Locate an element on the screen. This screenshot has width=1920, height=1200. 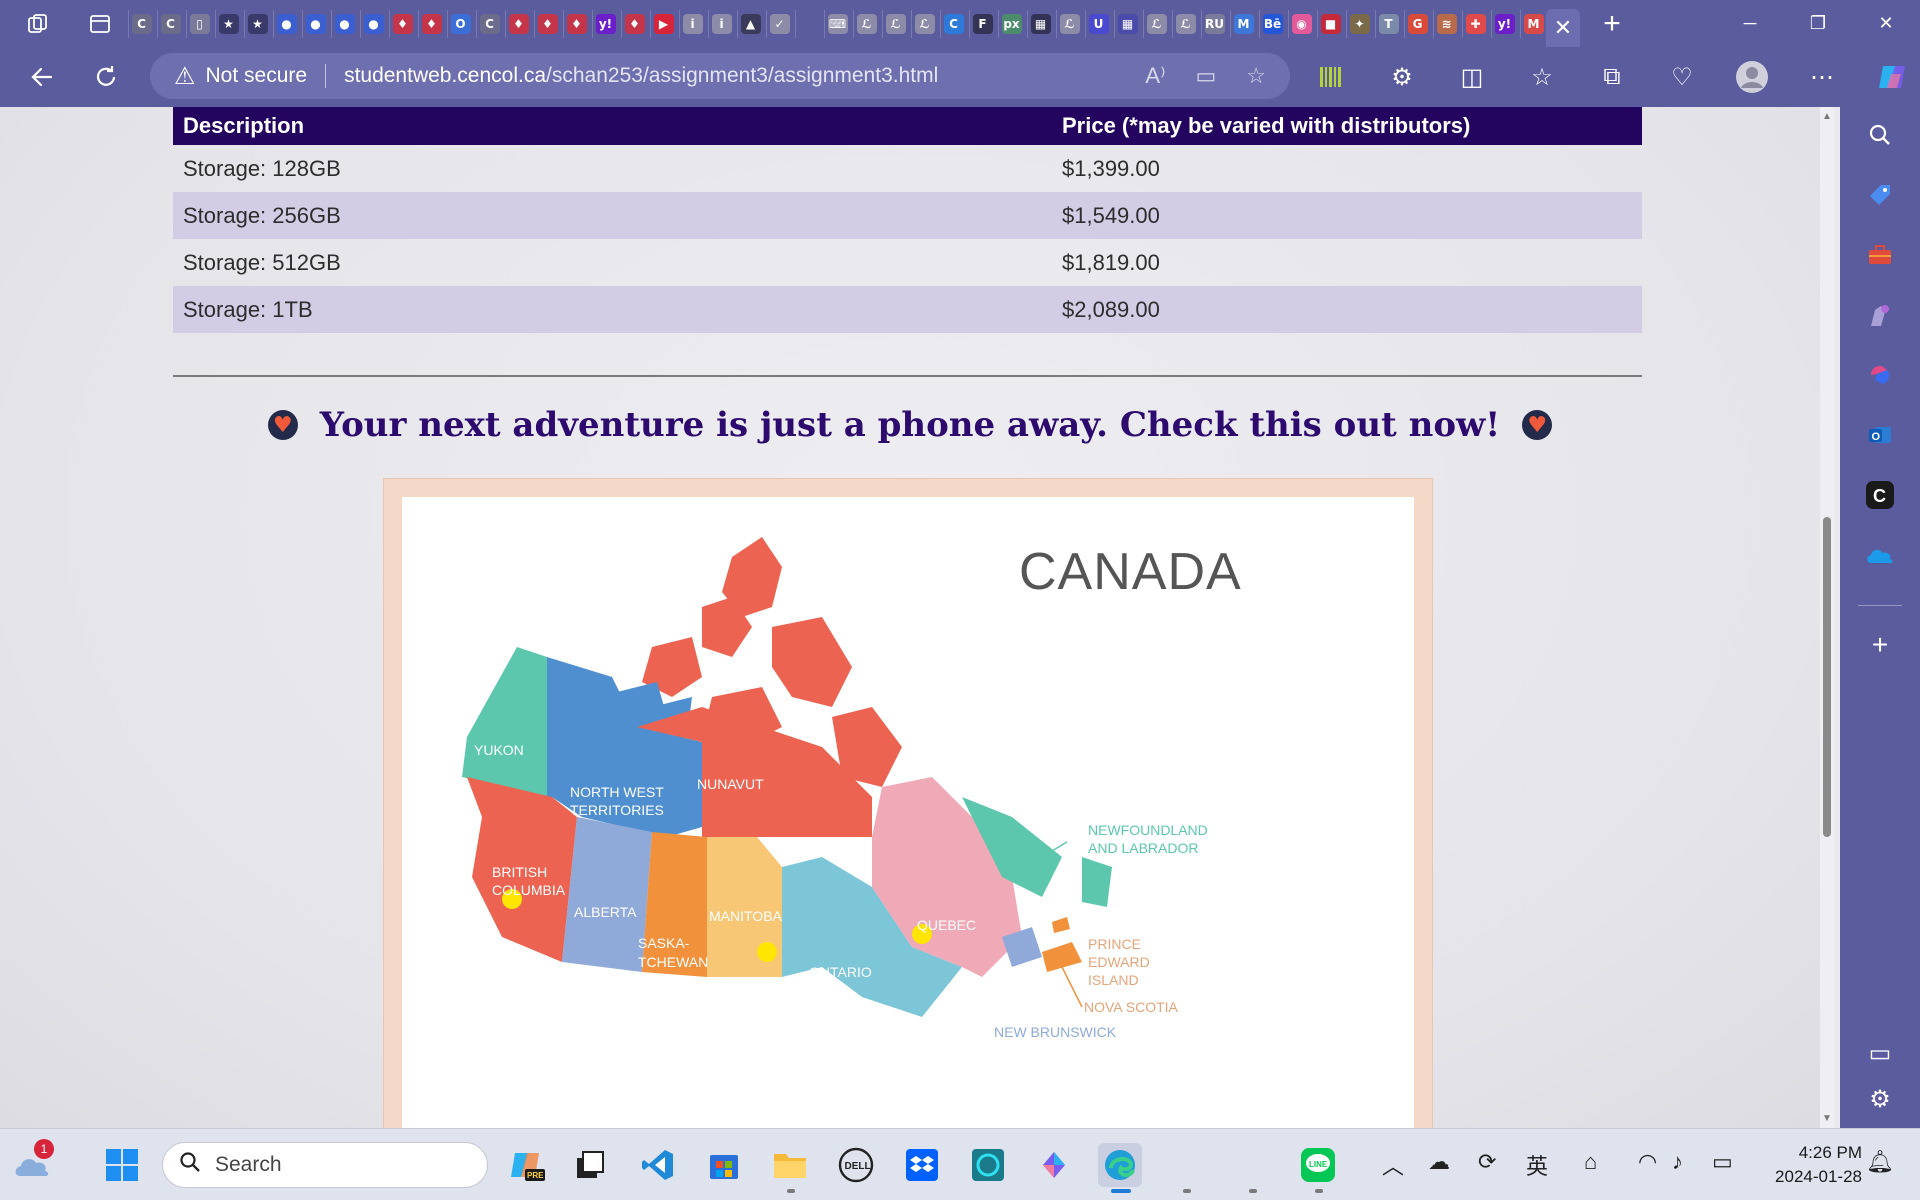
microsoft-store-icon is located at coordinates (724, 1165).